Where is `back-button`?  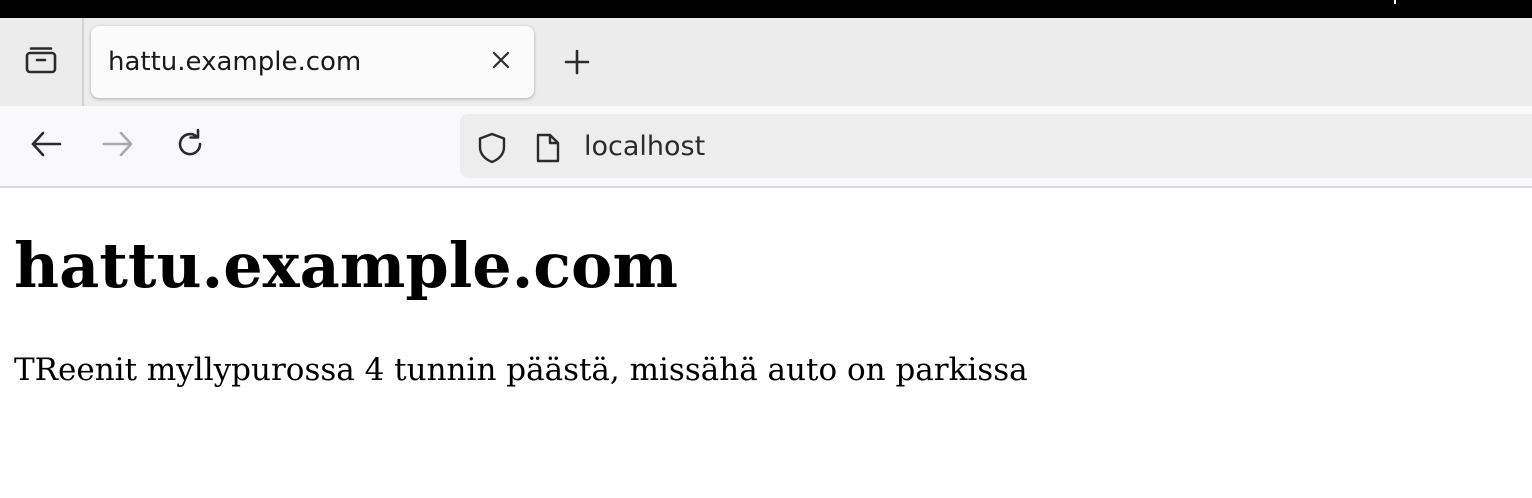
back-button is located at coordinates (46, 146).